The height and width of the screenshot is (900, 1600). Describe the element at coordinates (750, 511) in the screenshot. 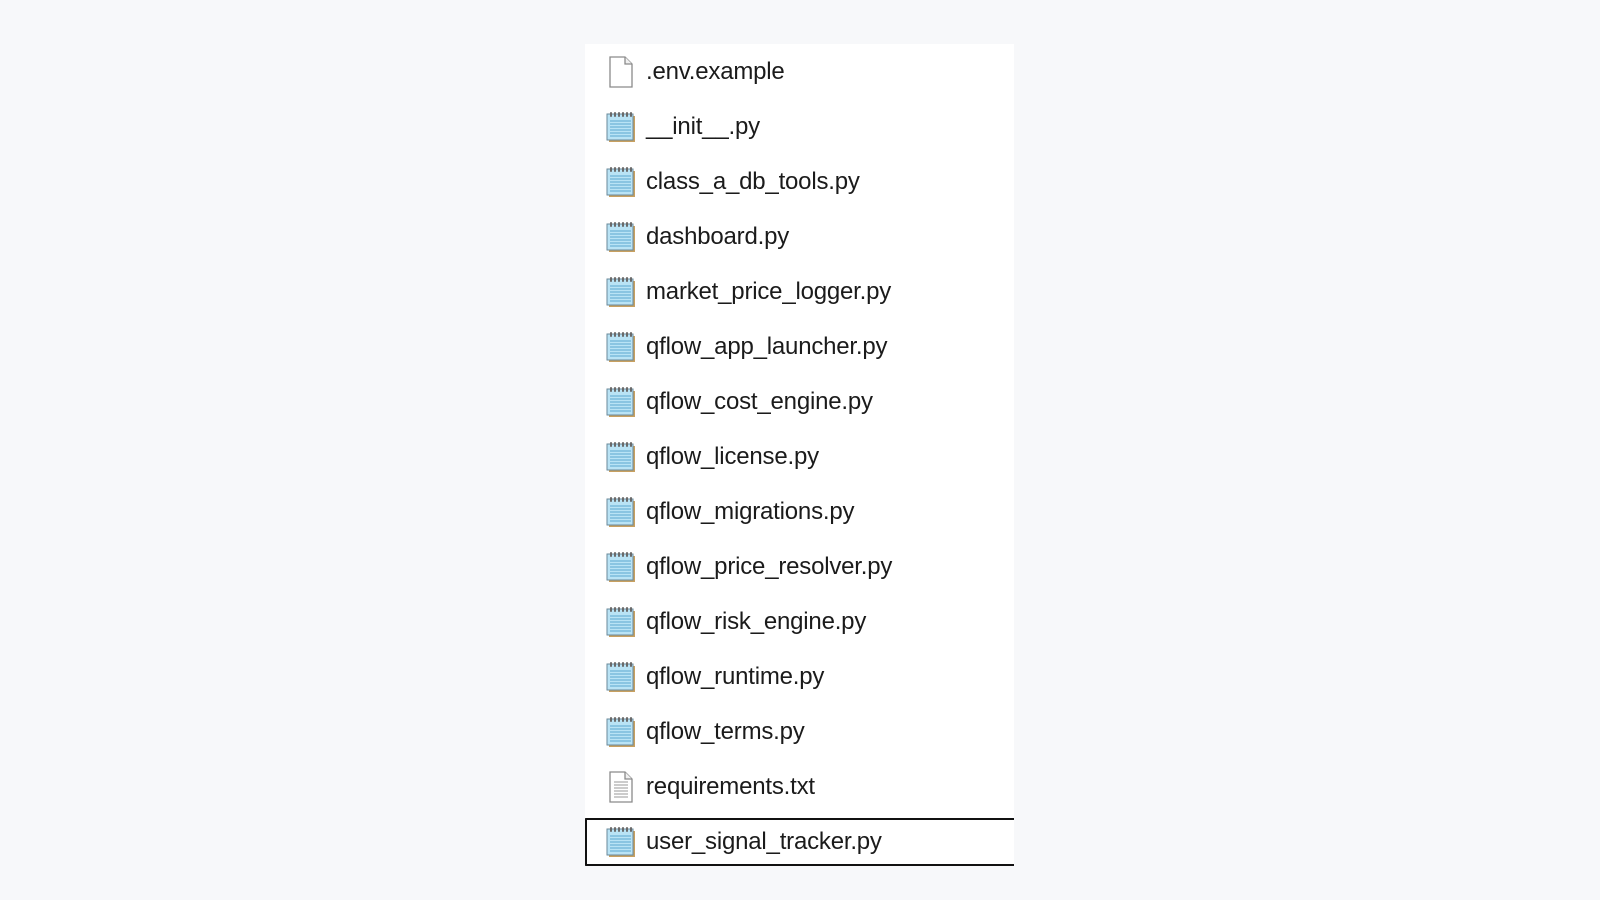

I see `file-name: qflow_migrations.py` at that location.